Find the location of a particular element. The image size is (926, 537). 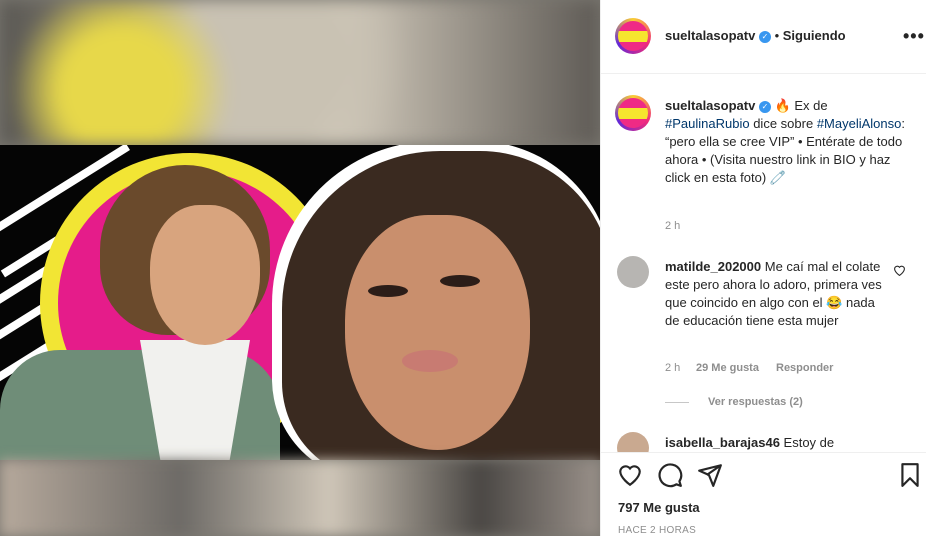

header-username: sueltalasopatv is located at coordinates (710, 35).